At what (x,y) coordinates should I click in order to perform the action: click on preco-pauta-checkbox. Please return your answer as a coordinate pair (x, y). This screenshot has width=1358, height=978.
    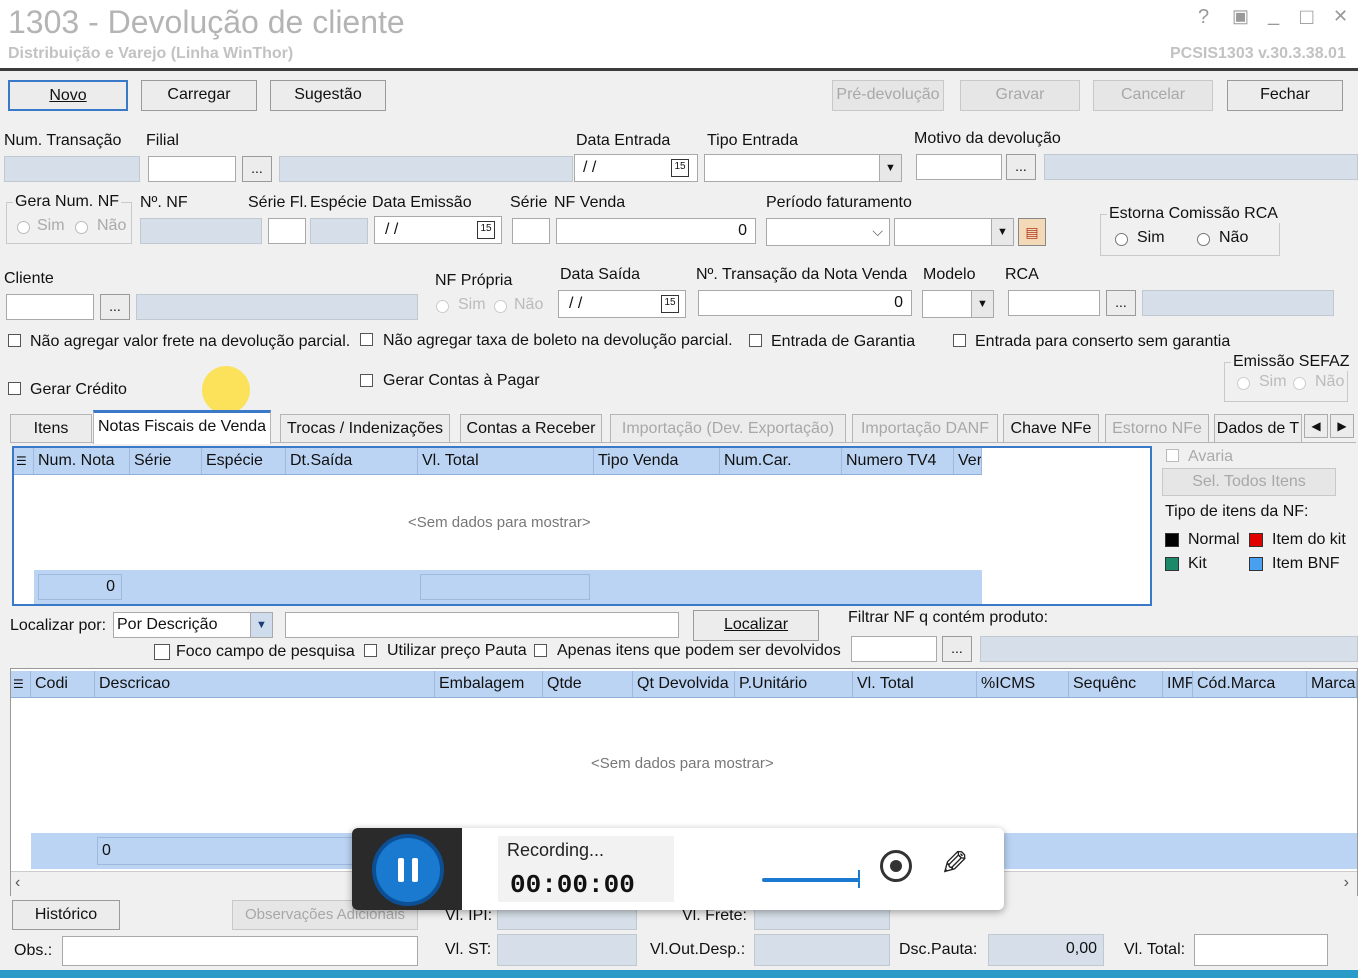
    Looking at the image, I should click on (370, 650).